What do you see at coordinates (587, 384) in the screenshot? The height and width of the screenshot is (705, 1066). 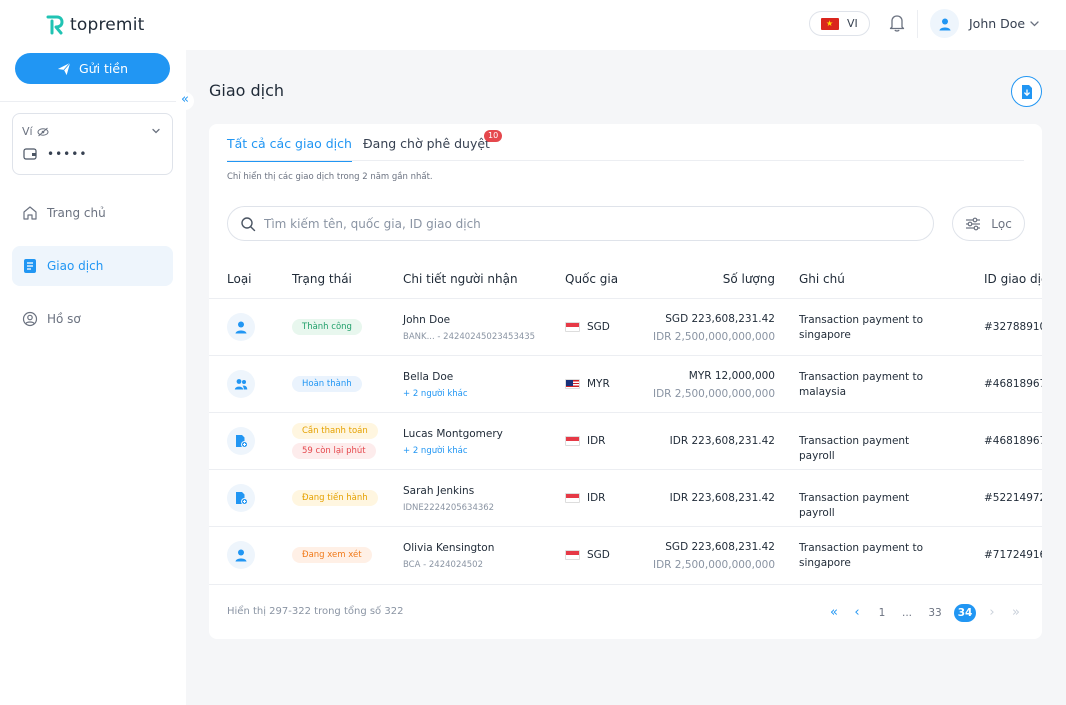 I see `country-cell: MYR` at bounding box center [587, 384].